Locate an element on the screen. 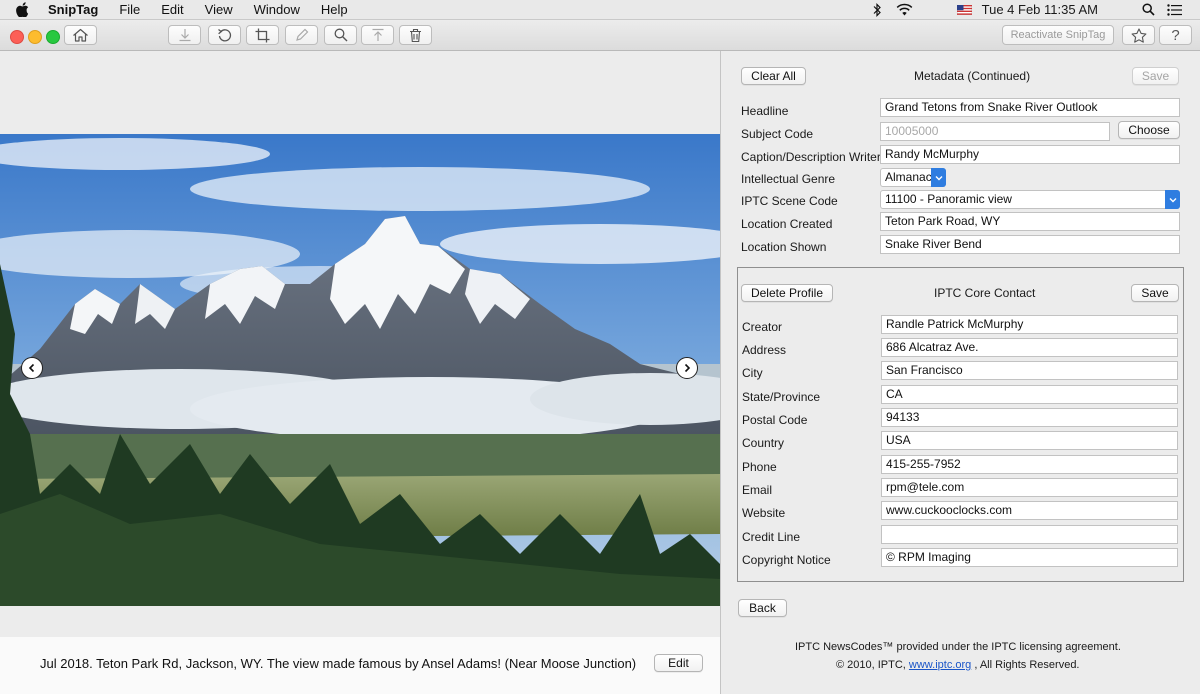 The image size is (1200, 694). upload-button is located at coordinates (377, 35).